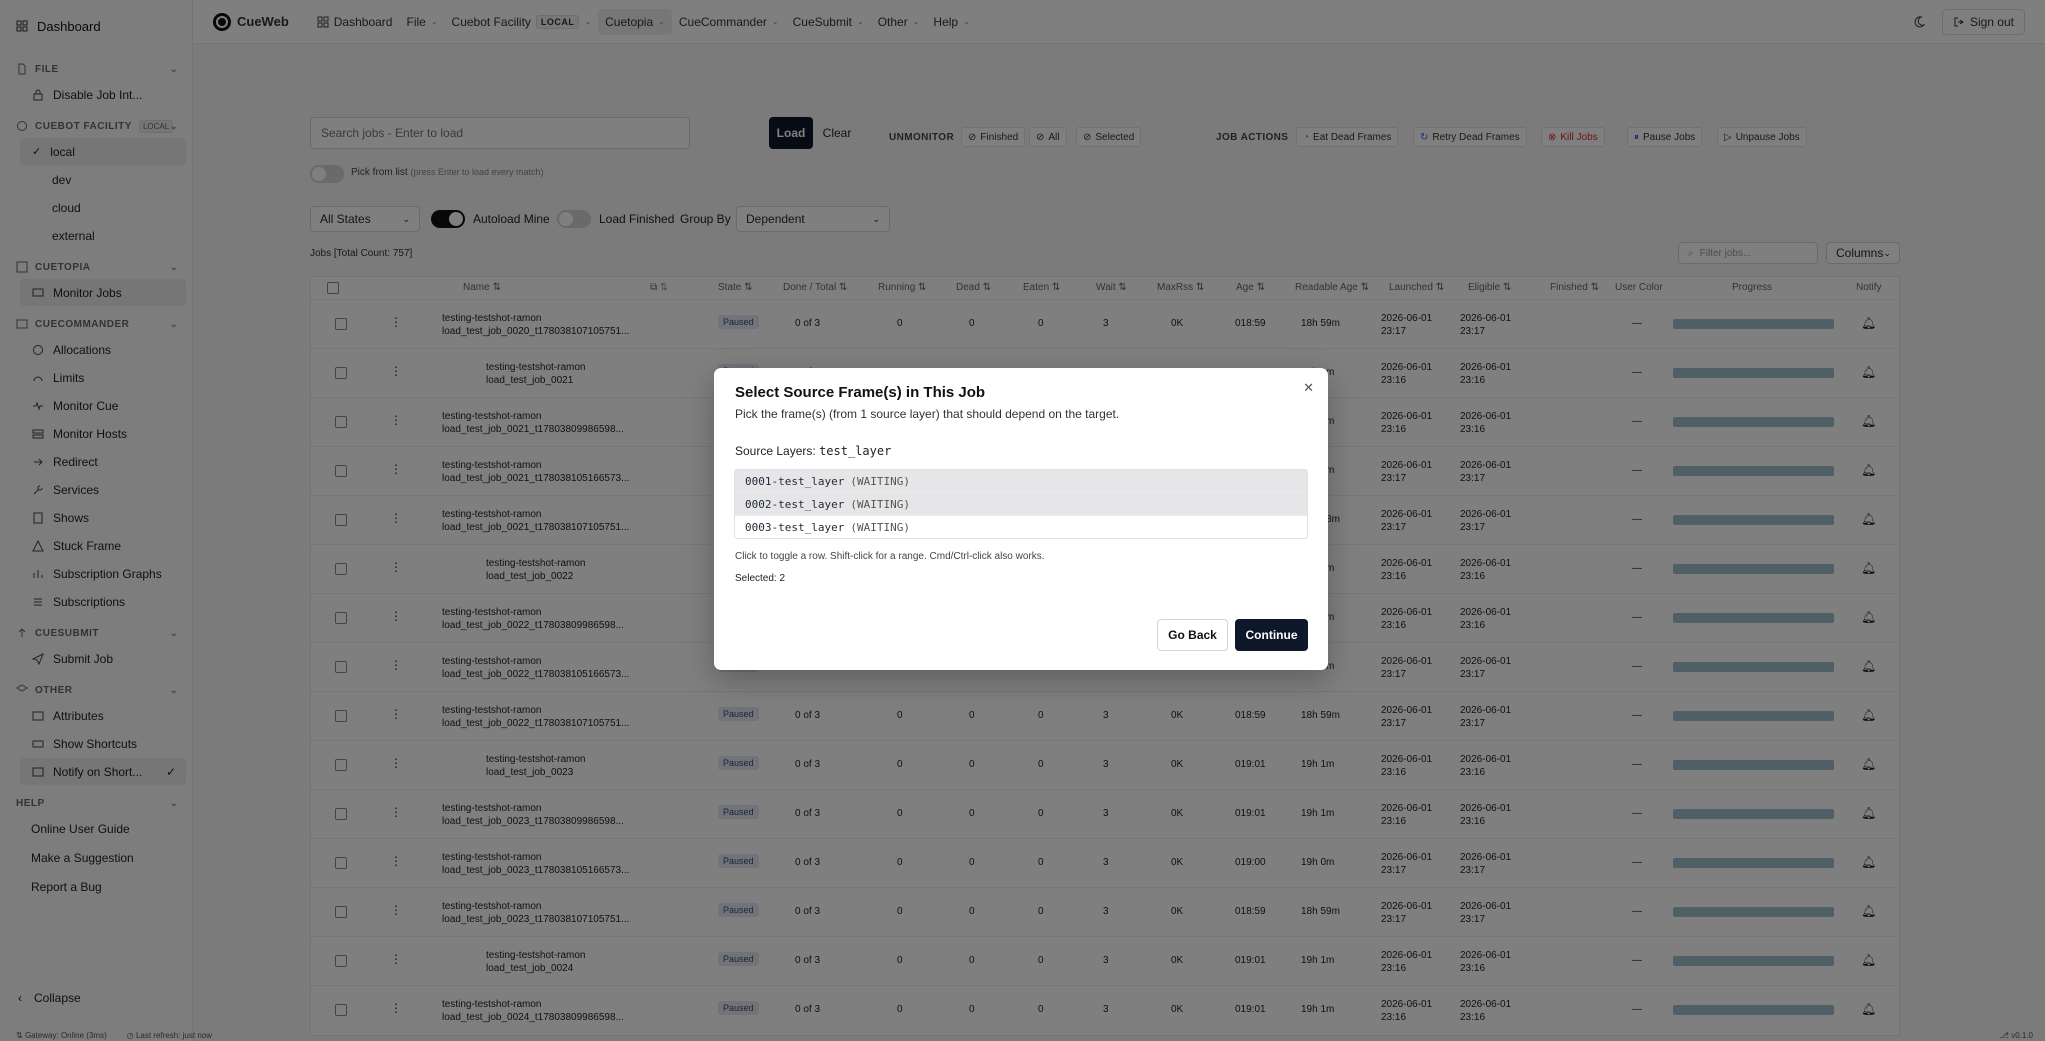  Describe the element at coordinates (760, 578) in the screenshot. I see `selected-count: Selected: 2` at that location.